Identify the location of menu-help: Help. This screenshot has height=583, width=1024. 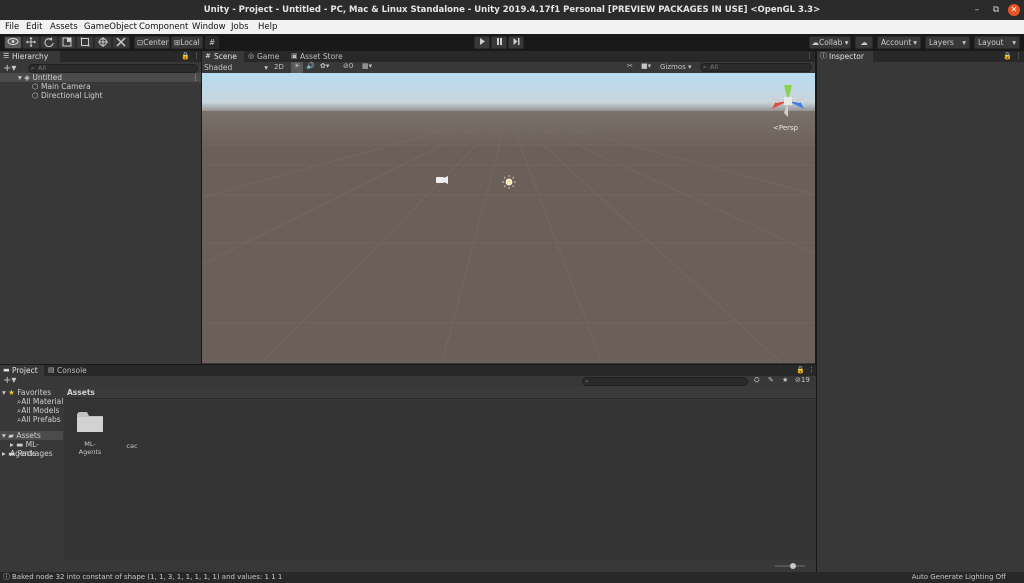
(267, 27).